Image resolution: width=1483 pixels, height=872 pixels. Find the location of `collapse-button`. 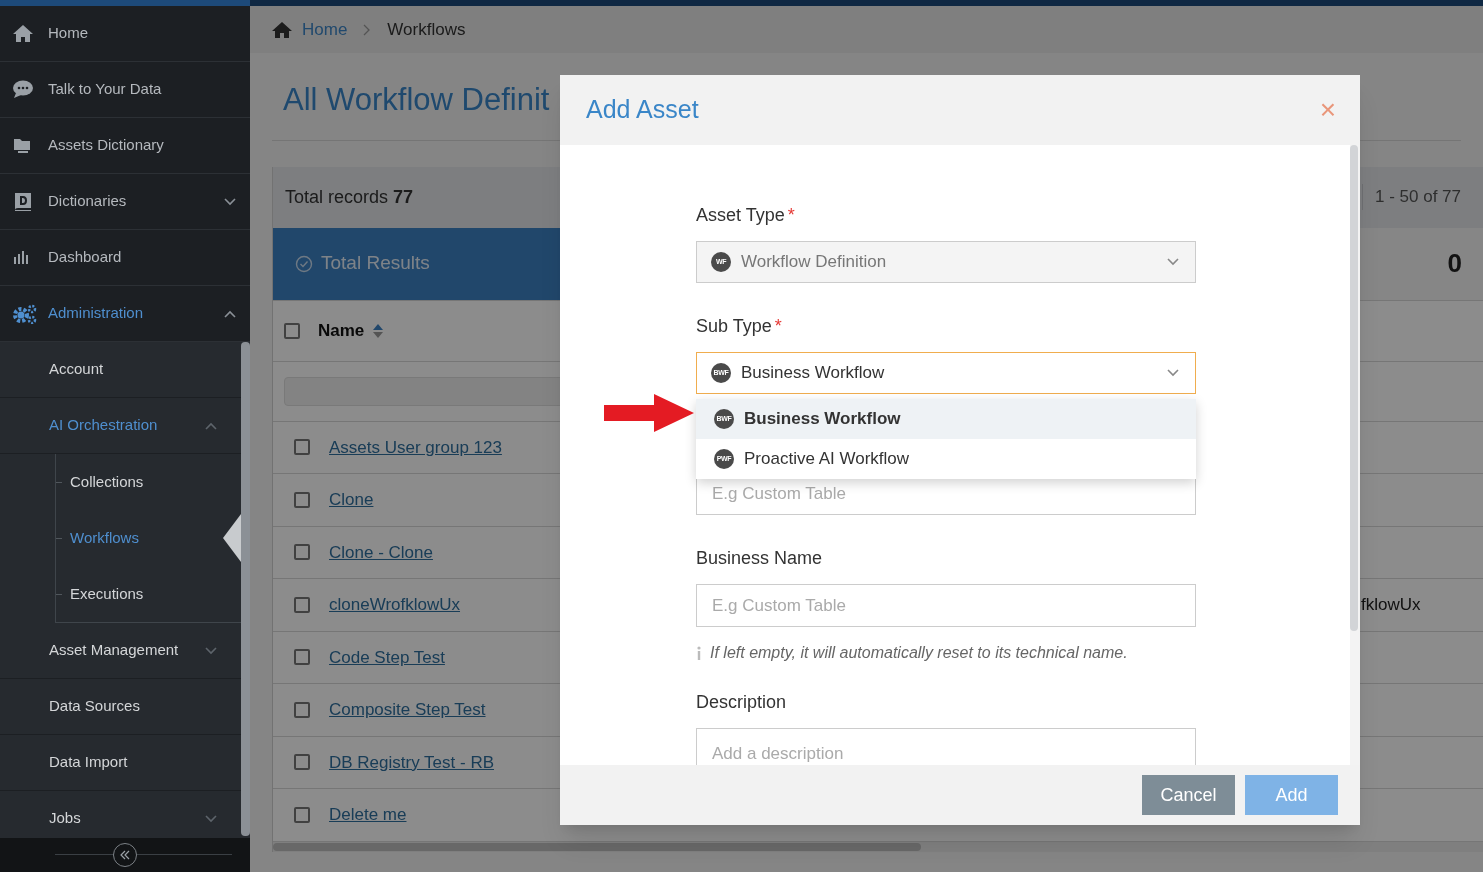

collapse-button is located at coordinates (125, 855).